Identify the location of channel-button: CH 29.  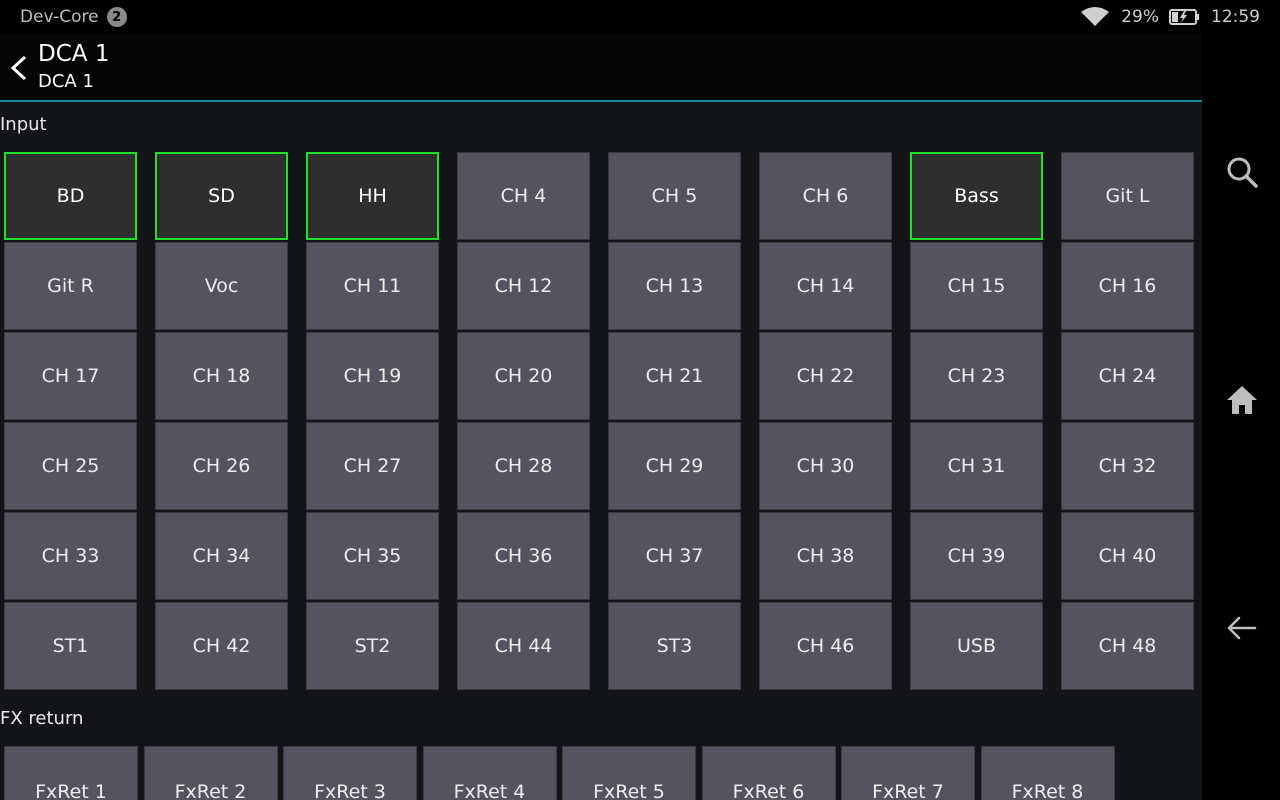
(674, 466).